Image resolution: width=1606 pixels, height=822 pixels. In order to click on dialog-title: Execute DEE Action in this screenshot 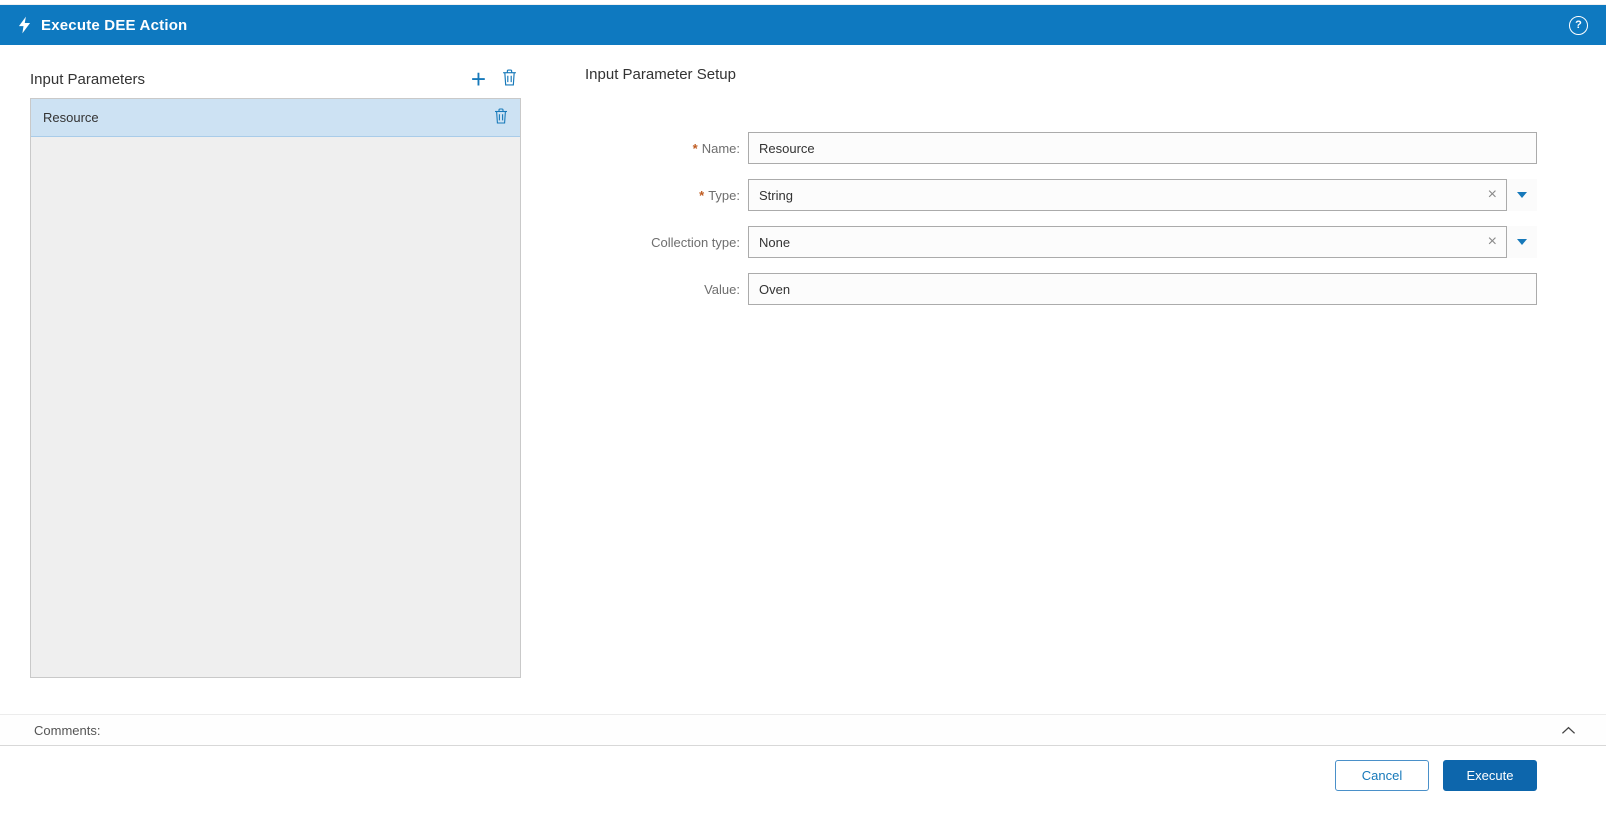, I will do `click(114, 25)`.